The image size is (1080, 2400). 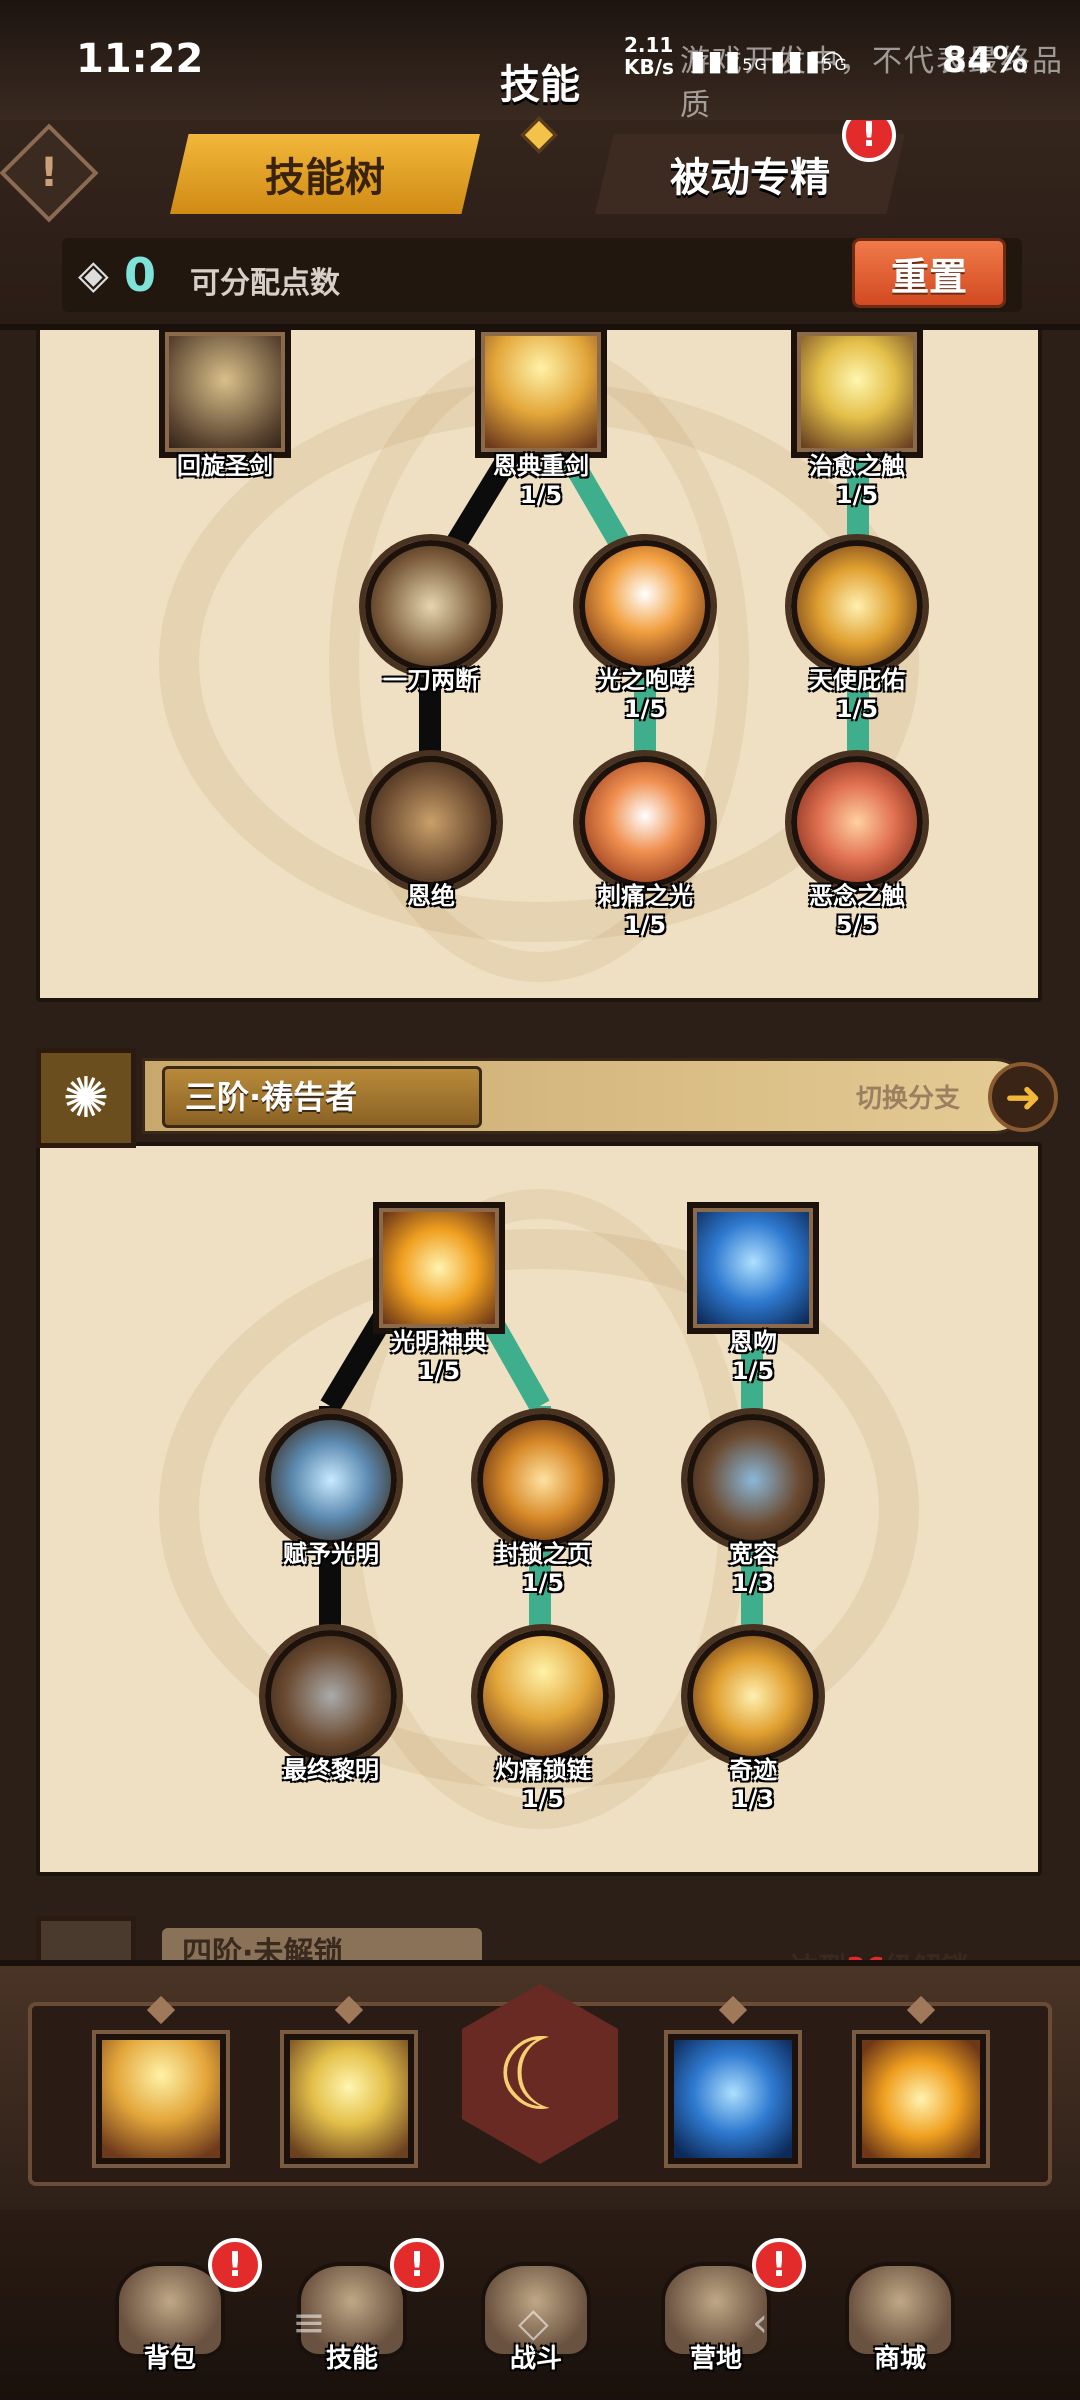 What do you see at coordinates (431, 822) in the screenshot?
I see `fist-icon` at bounding box center [431, 822].